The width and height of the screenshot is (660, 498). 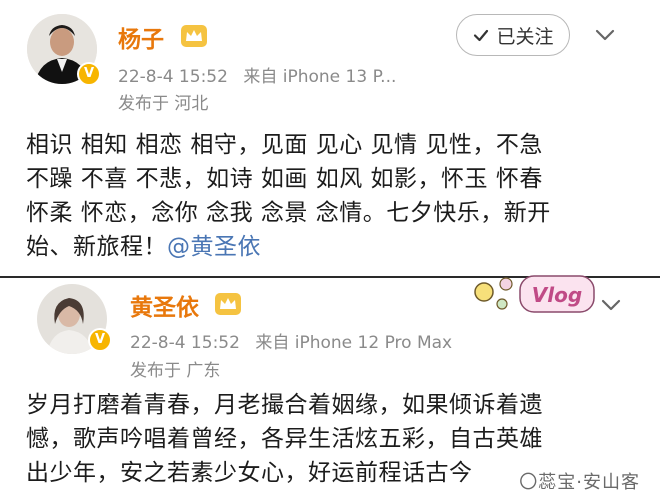 What do you see at coordinates (175, 371) in the screenshot?
I see `post-location: 发布于 广东` at bounding box center [175, 371].